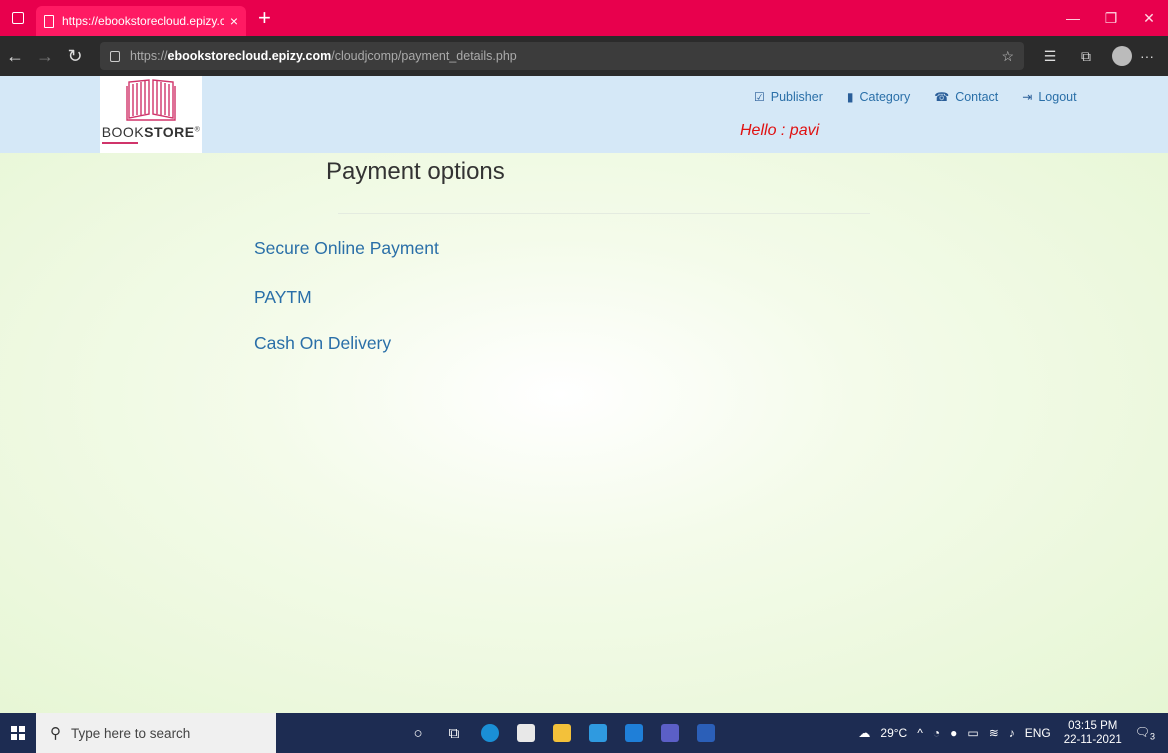  What do you see at coordinates (598, 733) in the screenshot?
I see `mail-icon` at bounding box center [598, 733].